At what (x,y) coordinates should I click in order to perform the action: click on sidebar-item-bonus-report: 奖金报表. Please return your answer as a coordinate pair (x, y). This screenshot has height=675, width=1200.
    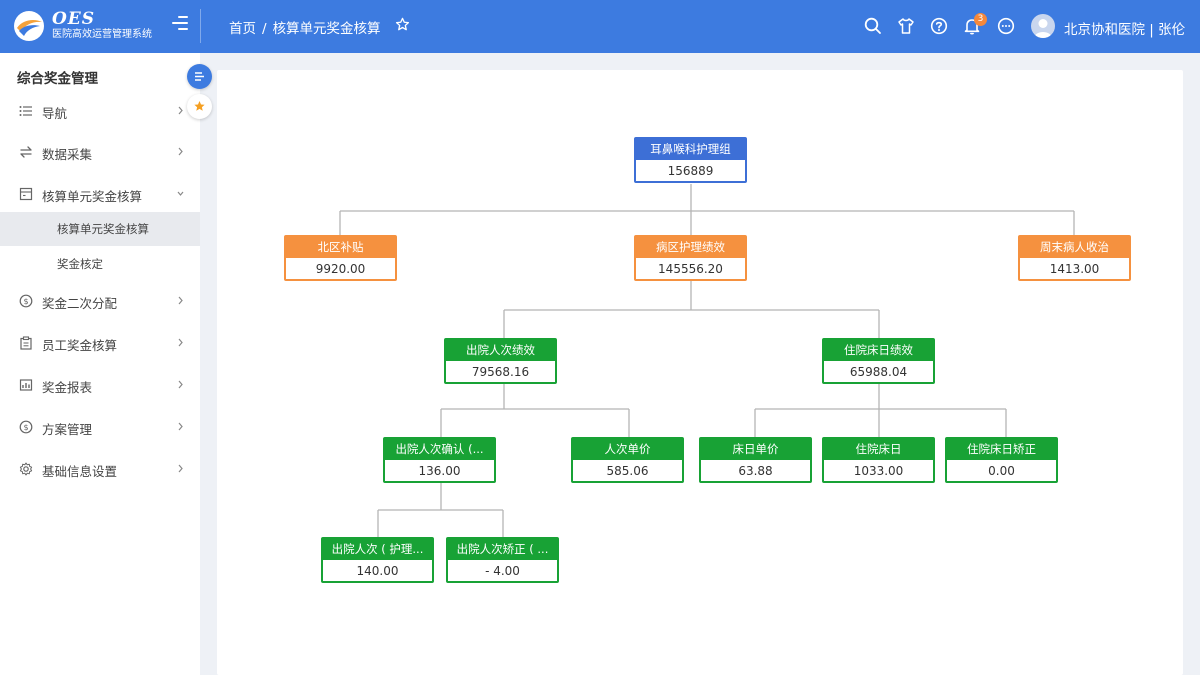
    Looking at the image, I should click on (100, 385).